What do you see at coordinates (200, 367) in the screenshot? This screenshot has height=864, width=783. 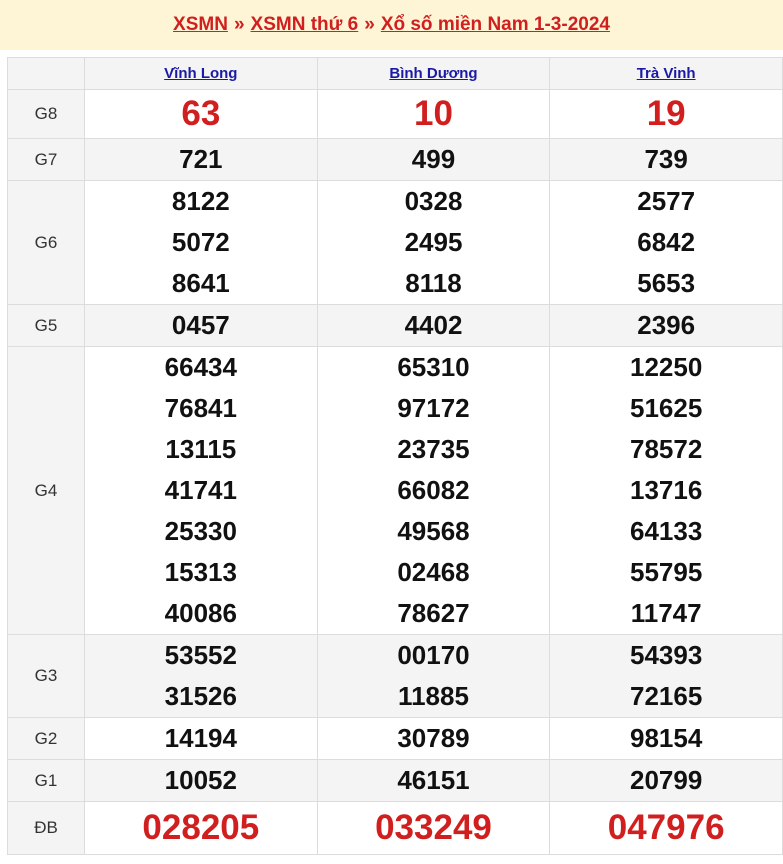 I see `prize-number: 66434` at bounding box center [200, 367].